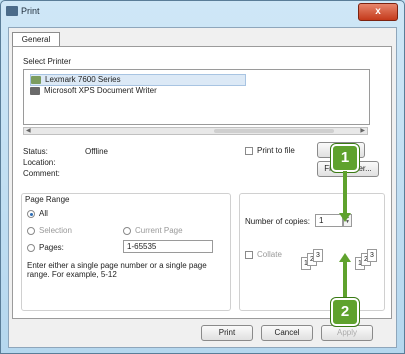 Image resolution: width=405 pixels, height=354 pixels. What do you see at coordinates (47, 61) in the screenshot?
I see `select-printer-label: Select Printer` at bounding box center [47, 61].